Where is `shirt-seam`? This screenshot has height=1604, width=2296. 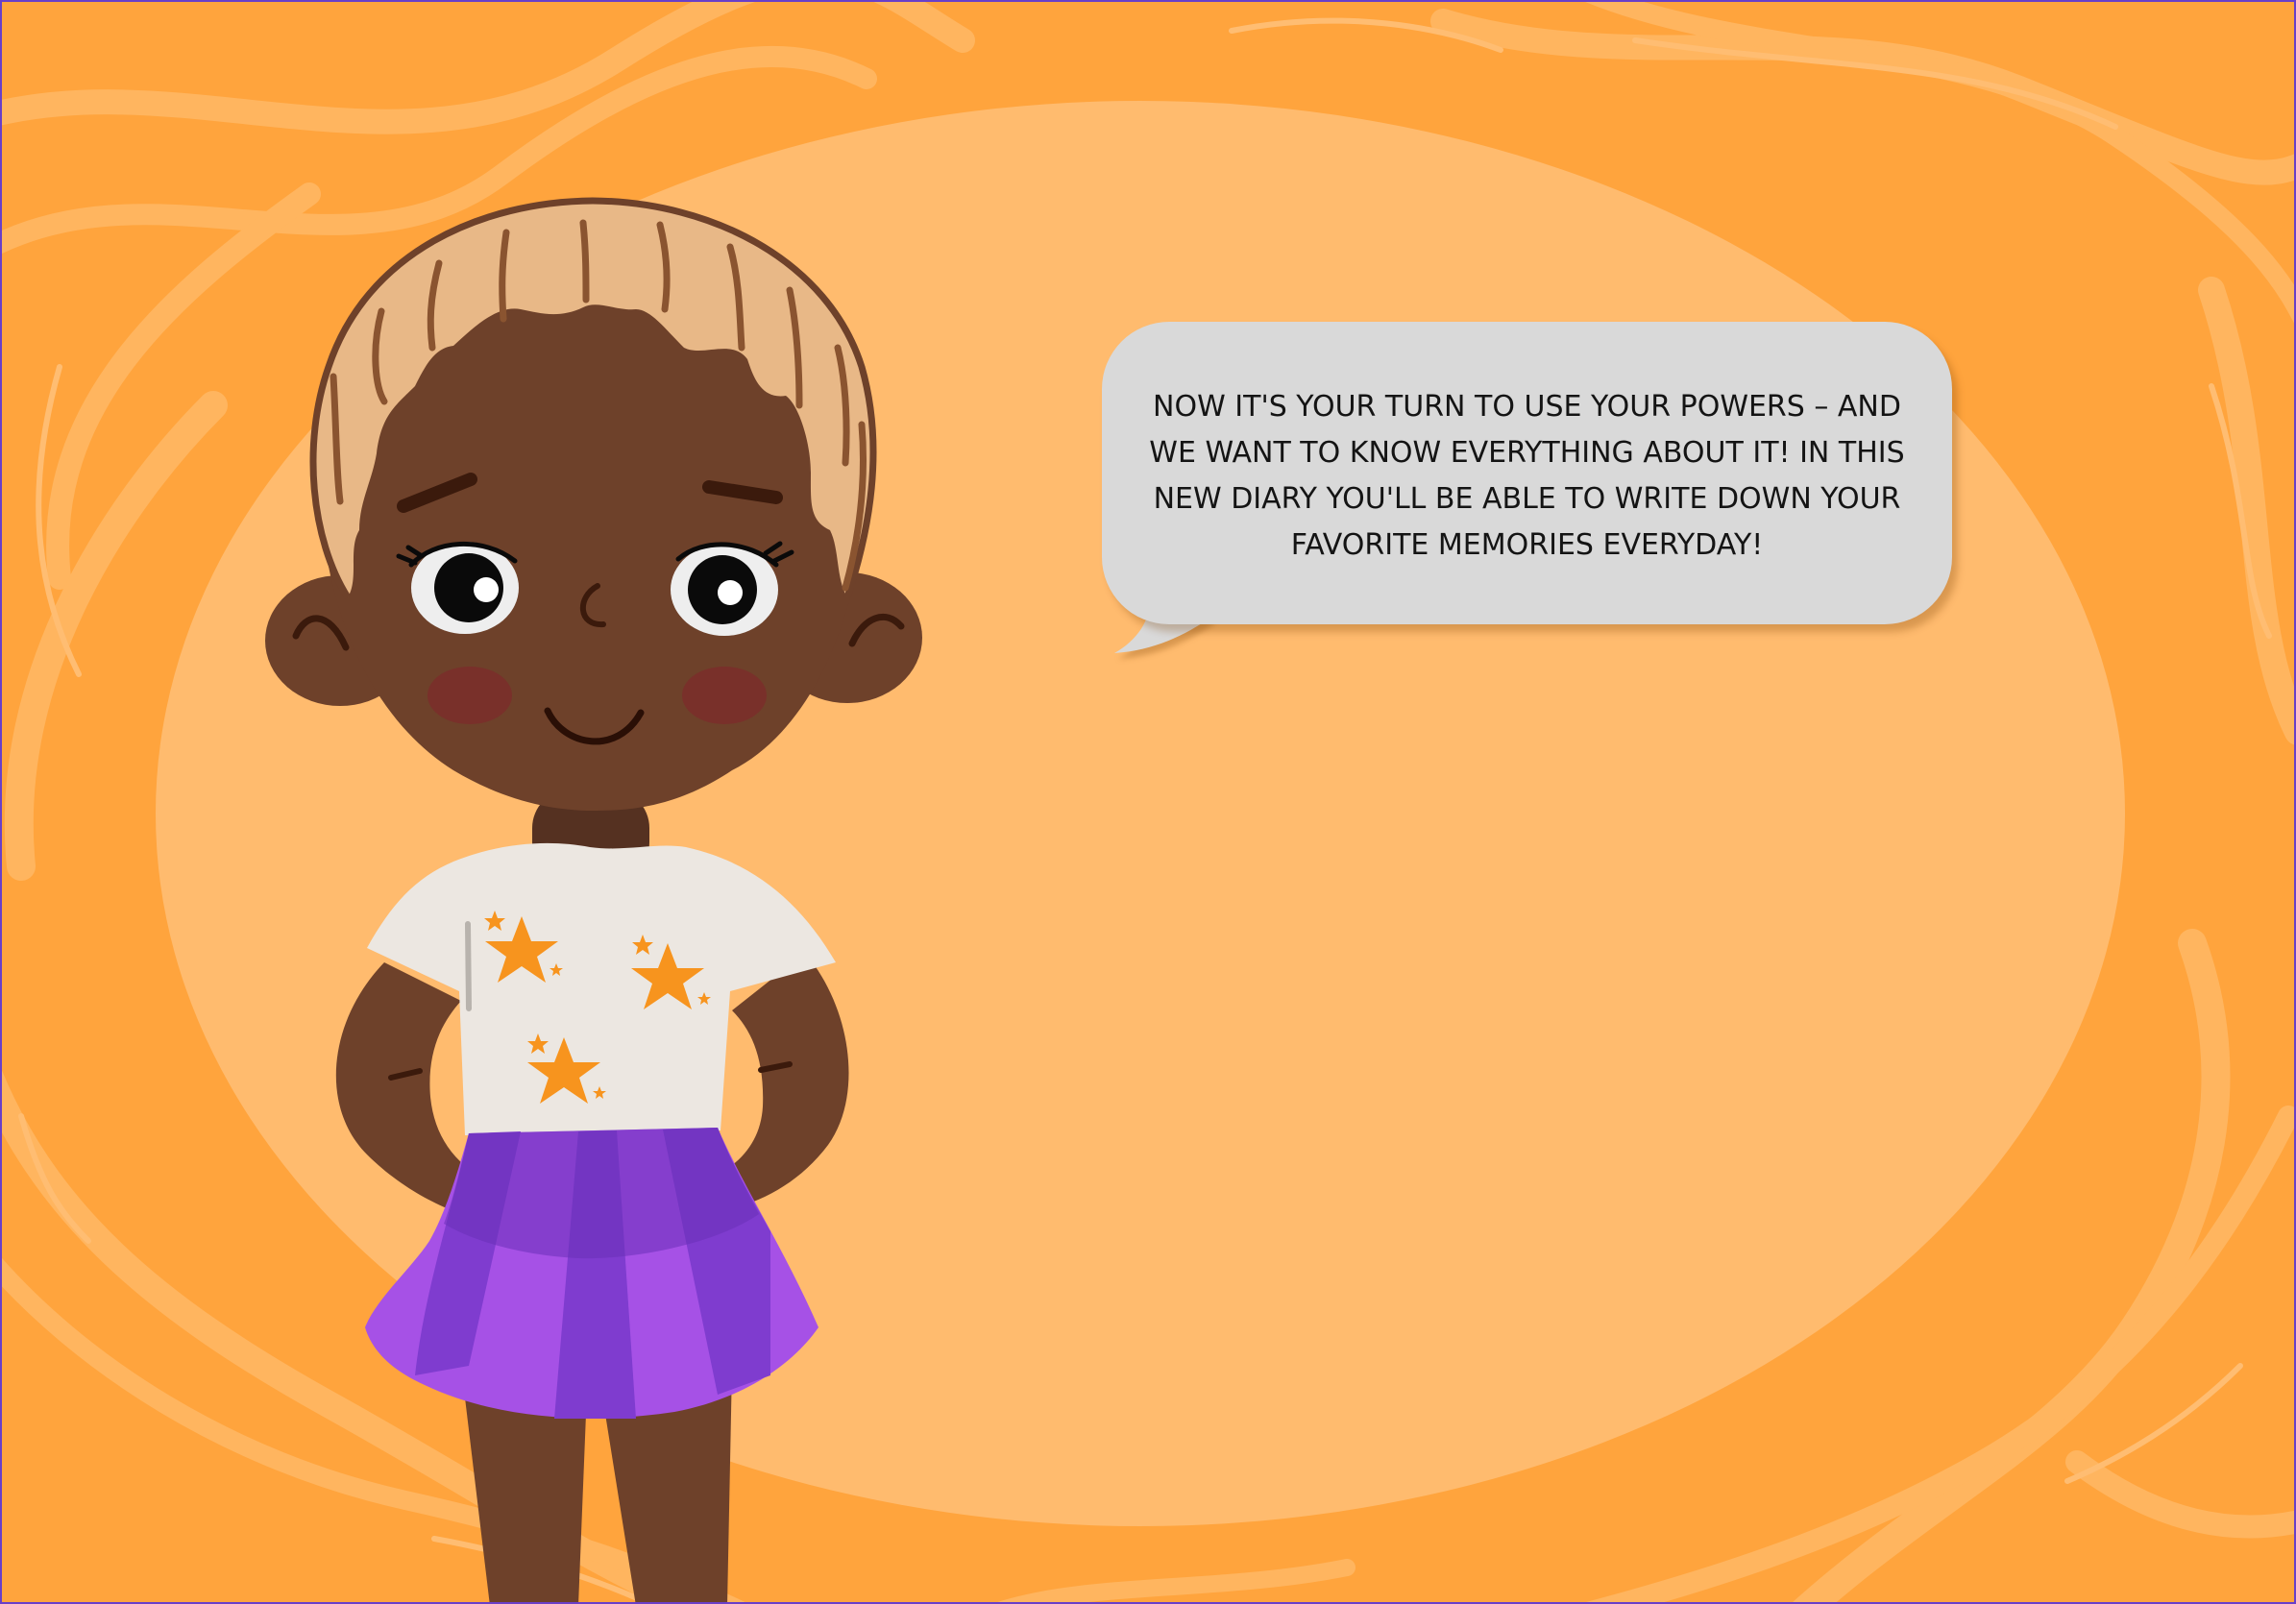
shirt-seam is located at coordinates (468, 966).